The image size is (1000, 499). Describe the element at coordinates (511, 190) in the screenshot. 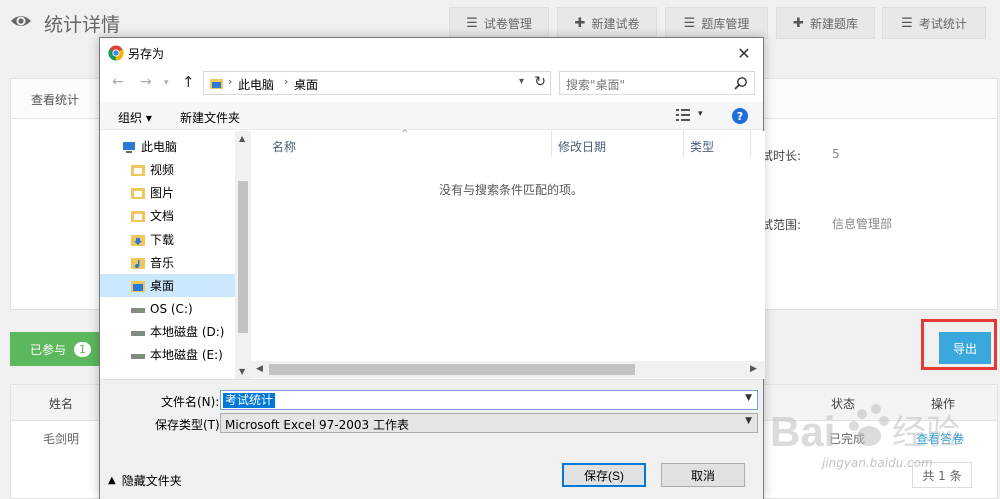

I see `empty-results-message: 没有与搜索条件匹配的项。` at that location.